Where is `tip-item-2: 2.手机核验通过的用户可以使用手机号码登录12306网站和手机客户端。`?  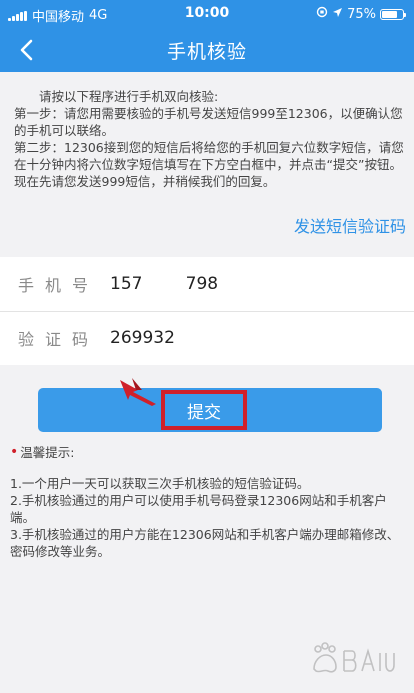 tip-item-2: 2.手机核验通过的用户可以使用手机号码登录12306网站和手机客户端。 is located at coordinates (198, 509).